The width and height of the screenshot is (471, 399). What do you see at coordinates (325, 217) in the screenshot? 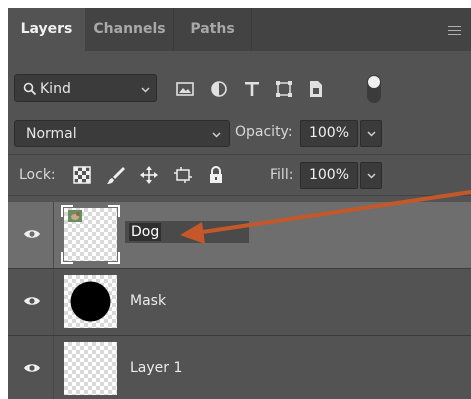
I see `annotation-arrow` at bounding box center [325, 217].